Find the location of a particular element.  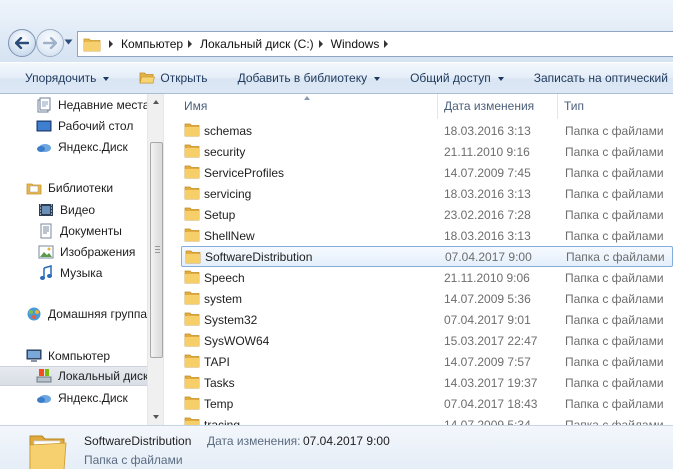

file-date: 21.11.2010 9:16 is located at coordinates (487, 151).